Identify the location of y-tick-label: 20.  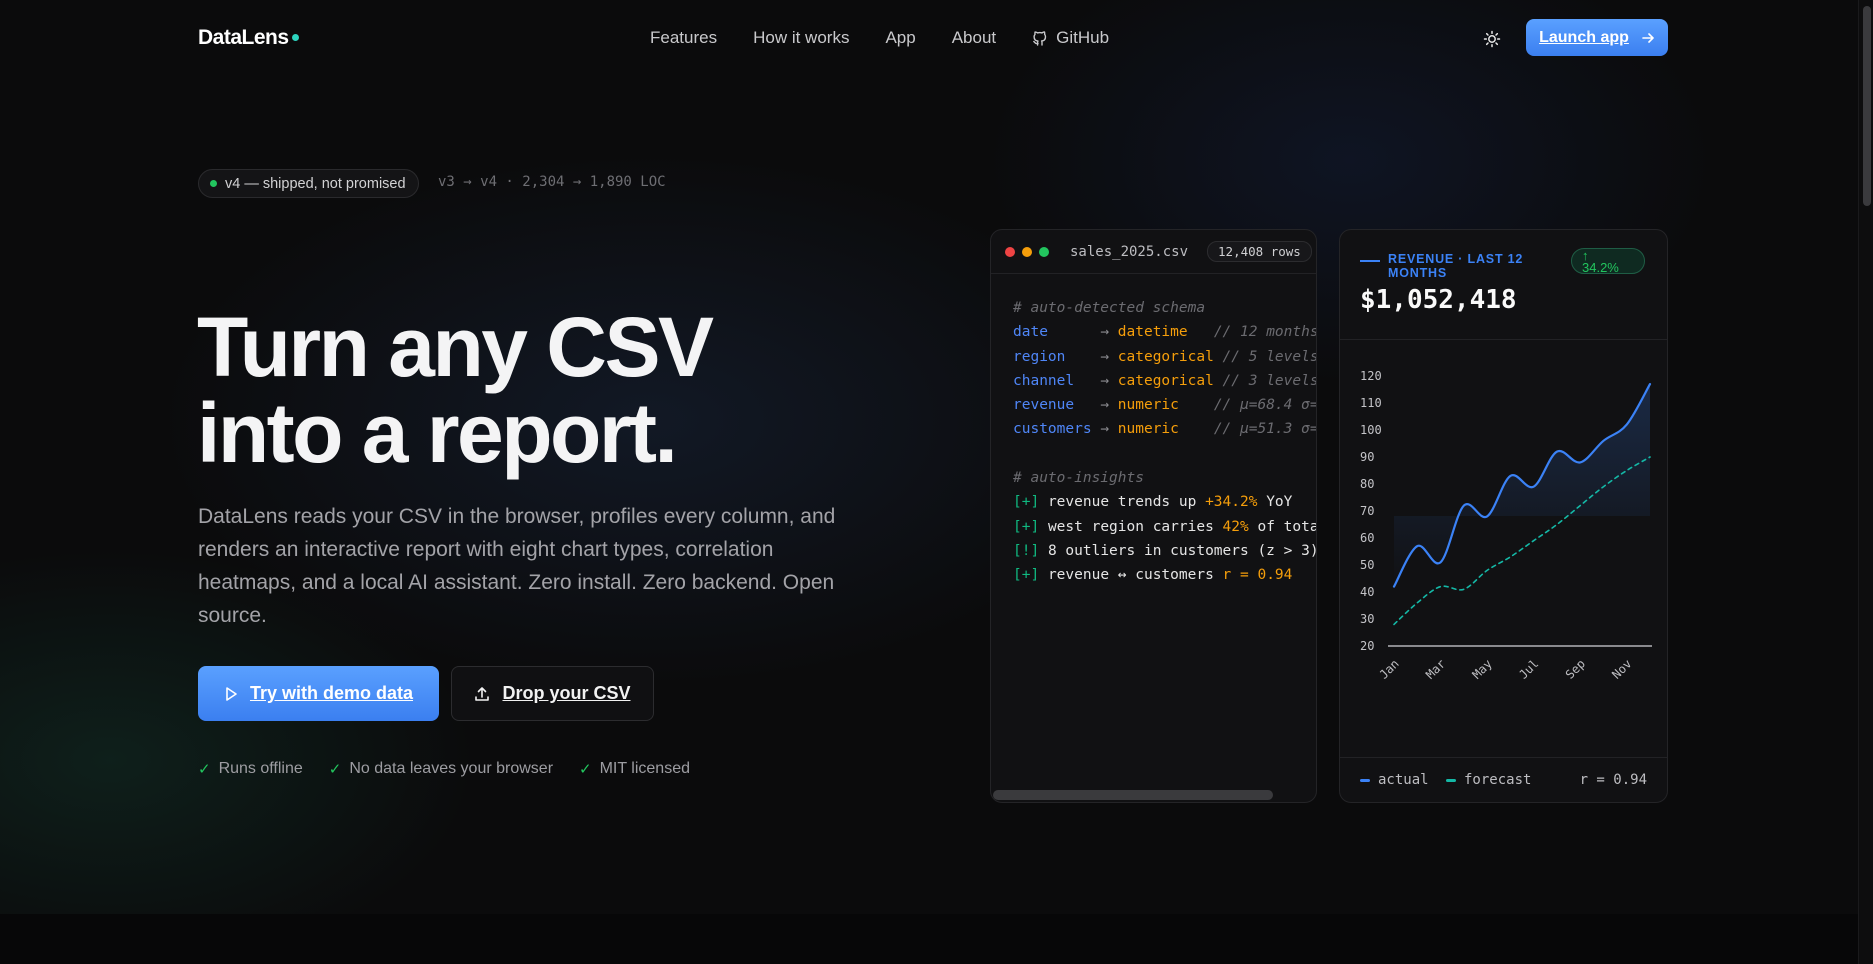
(1367, 646).